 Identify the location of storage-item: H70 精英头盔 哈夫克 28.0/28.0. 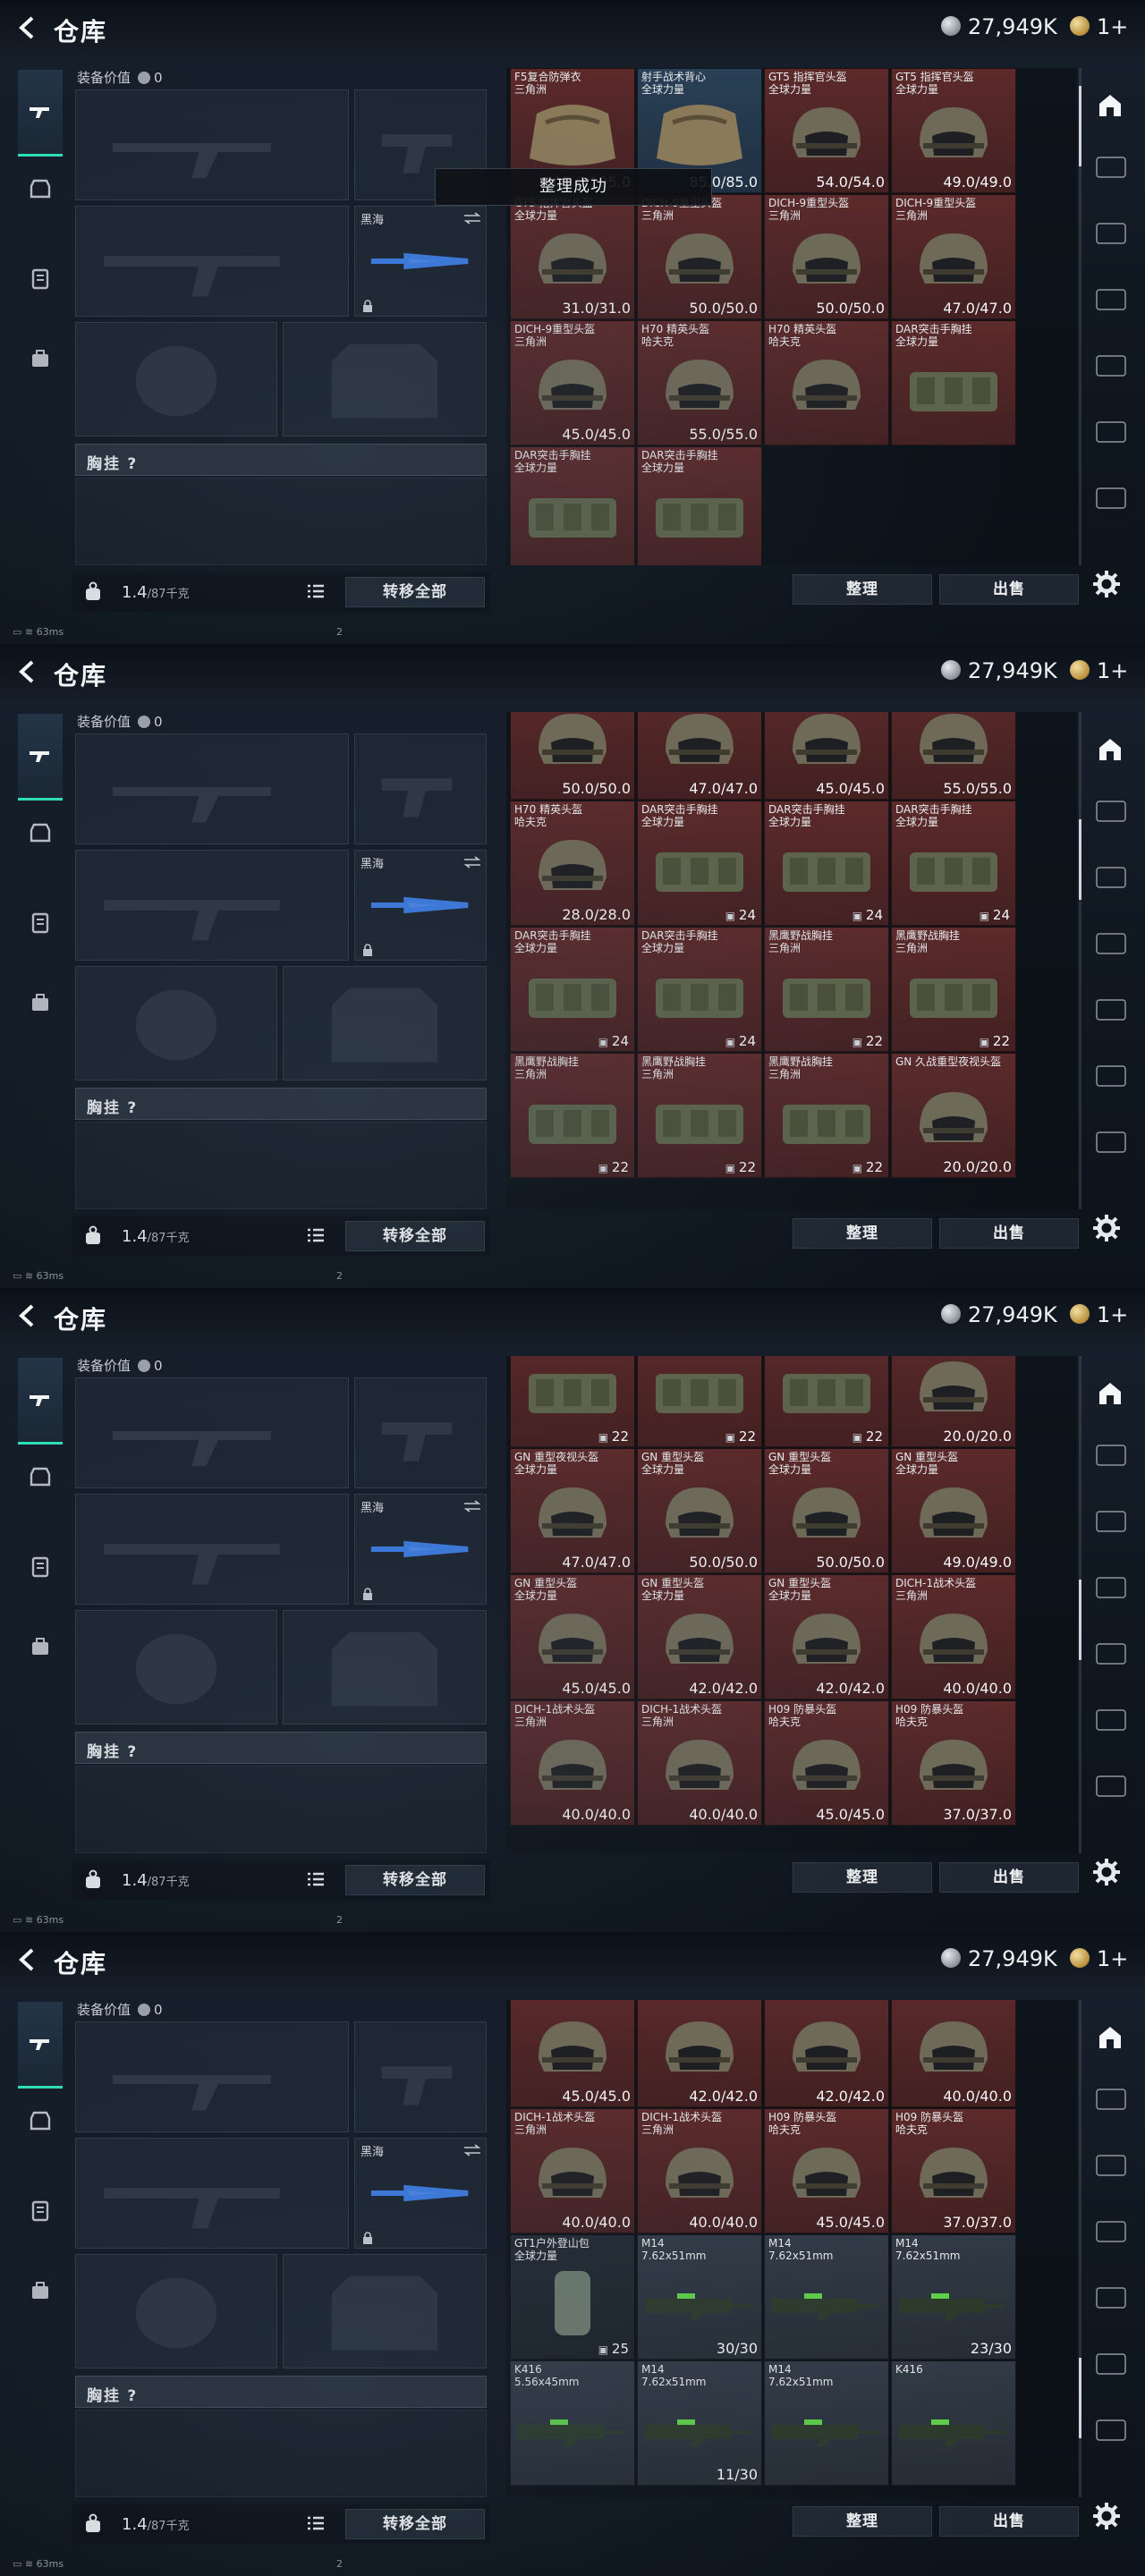
(572, 863).